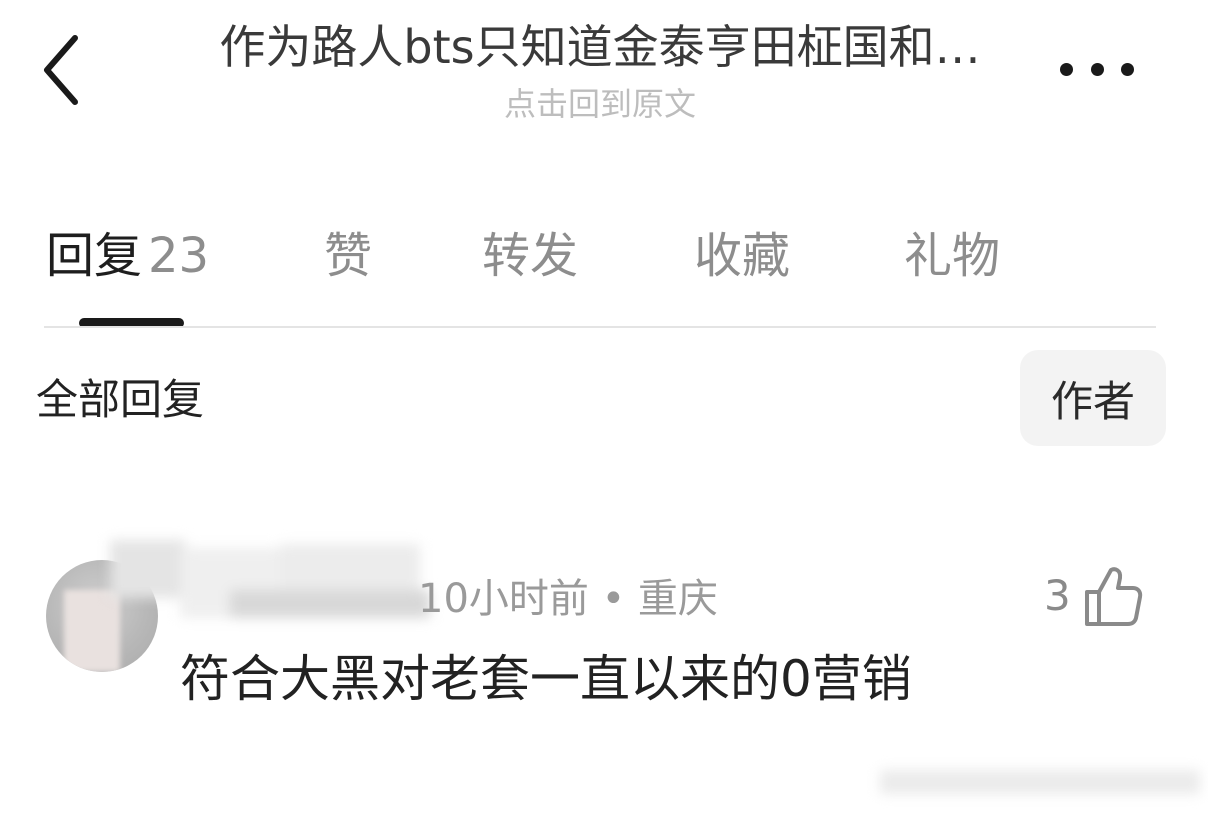  I want to click on username-redacted, so click(280, 580).